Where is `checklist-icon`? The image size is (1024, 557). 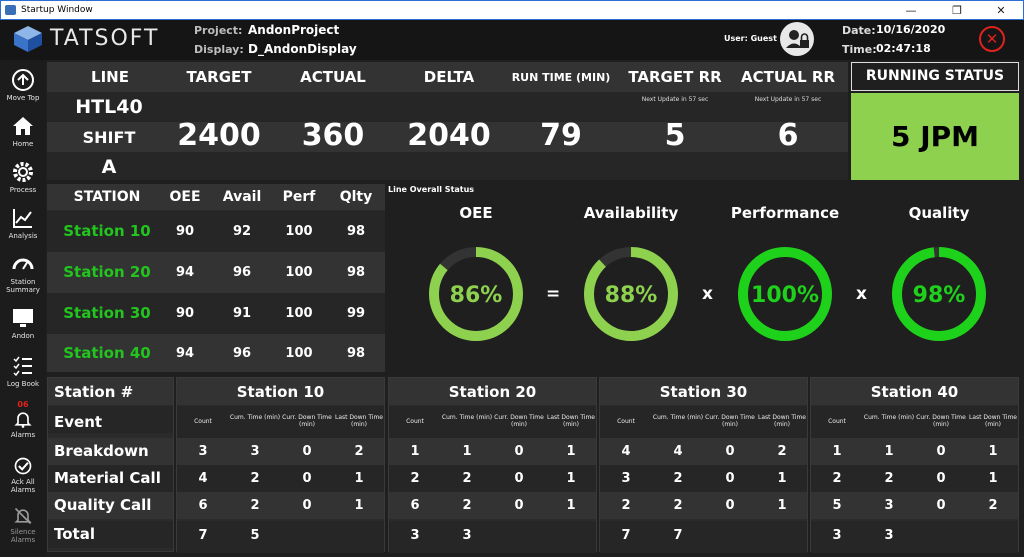 checklist-icon is located at coordinates (22, 366).